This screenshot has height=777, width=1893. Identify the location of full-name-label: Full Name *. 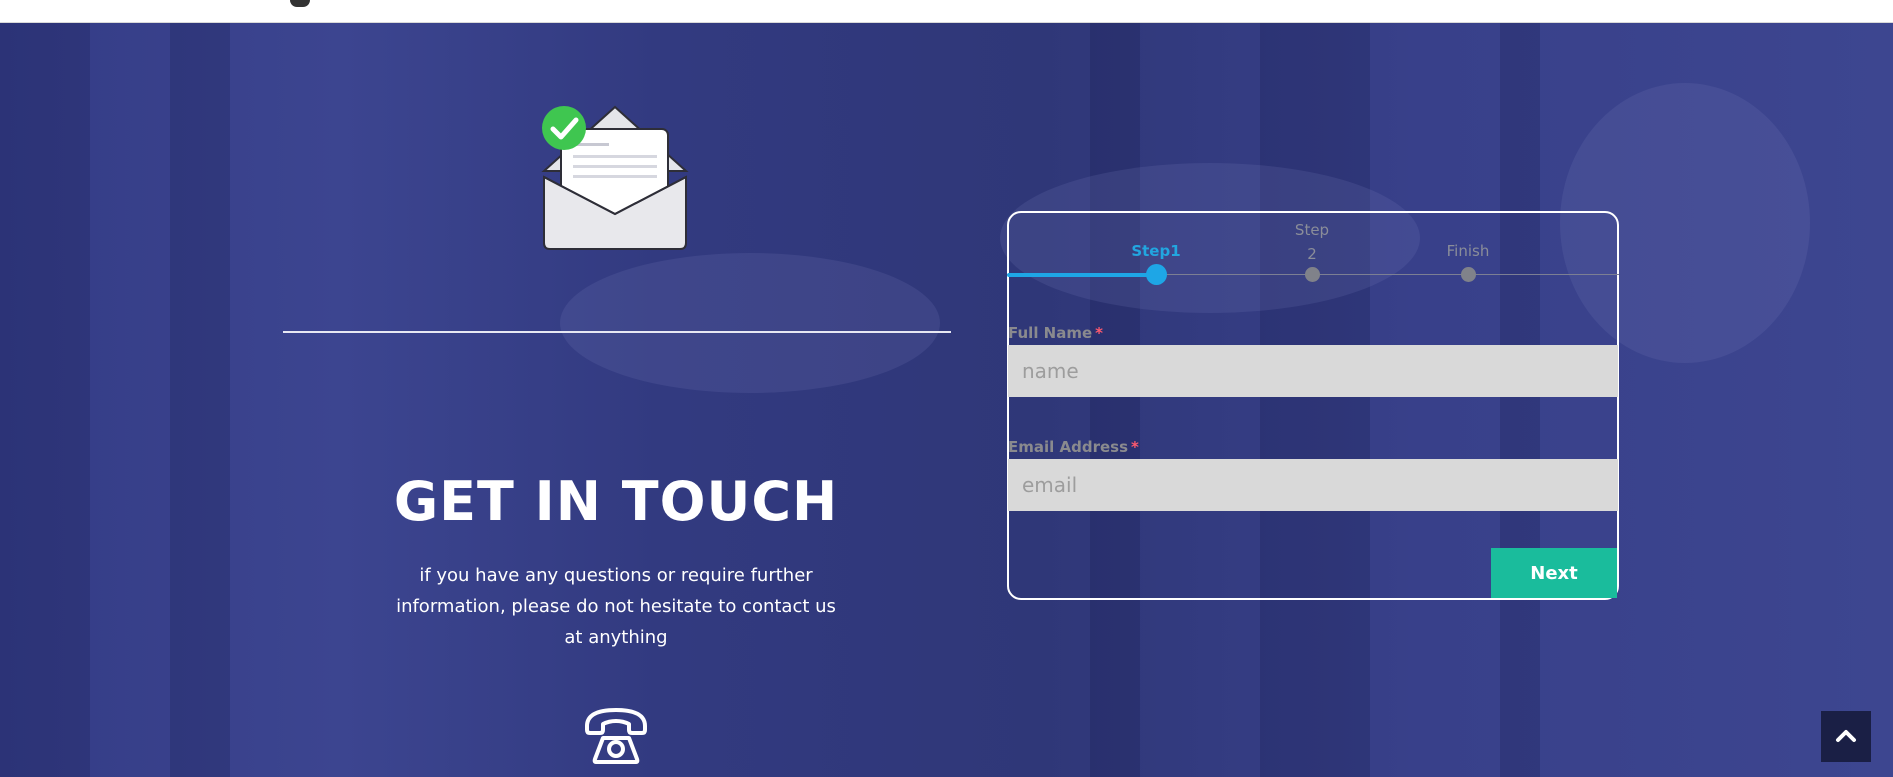
(1055, 333).